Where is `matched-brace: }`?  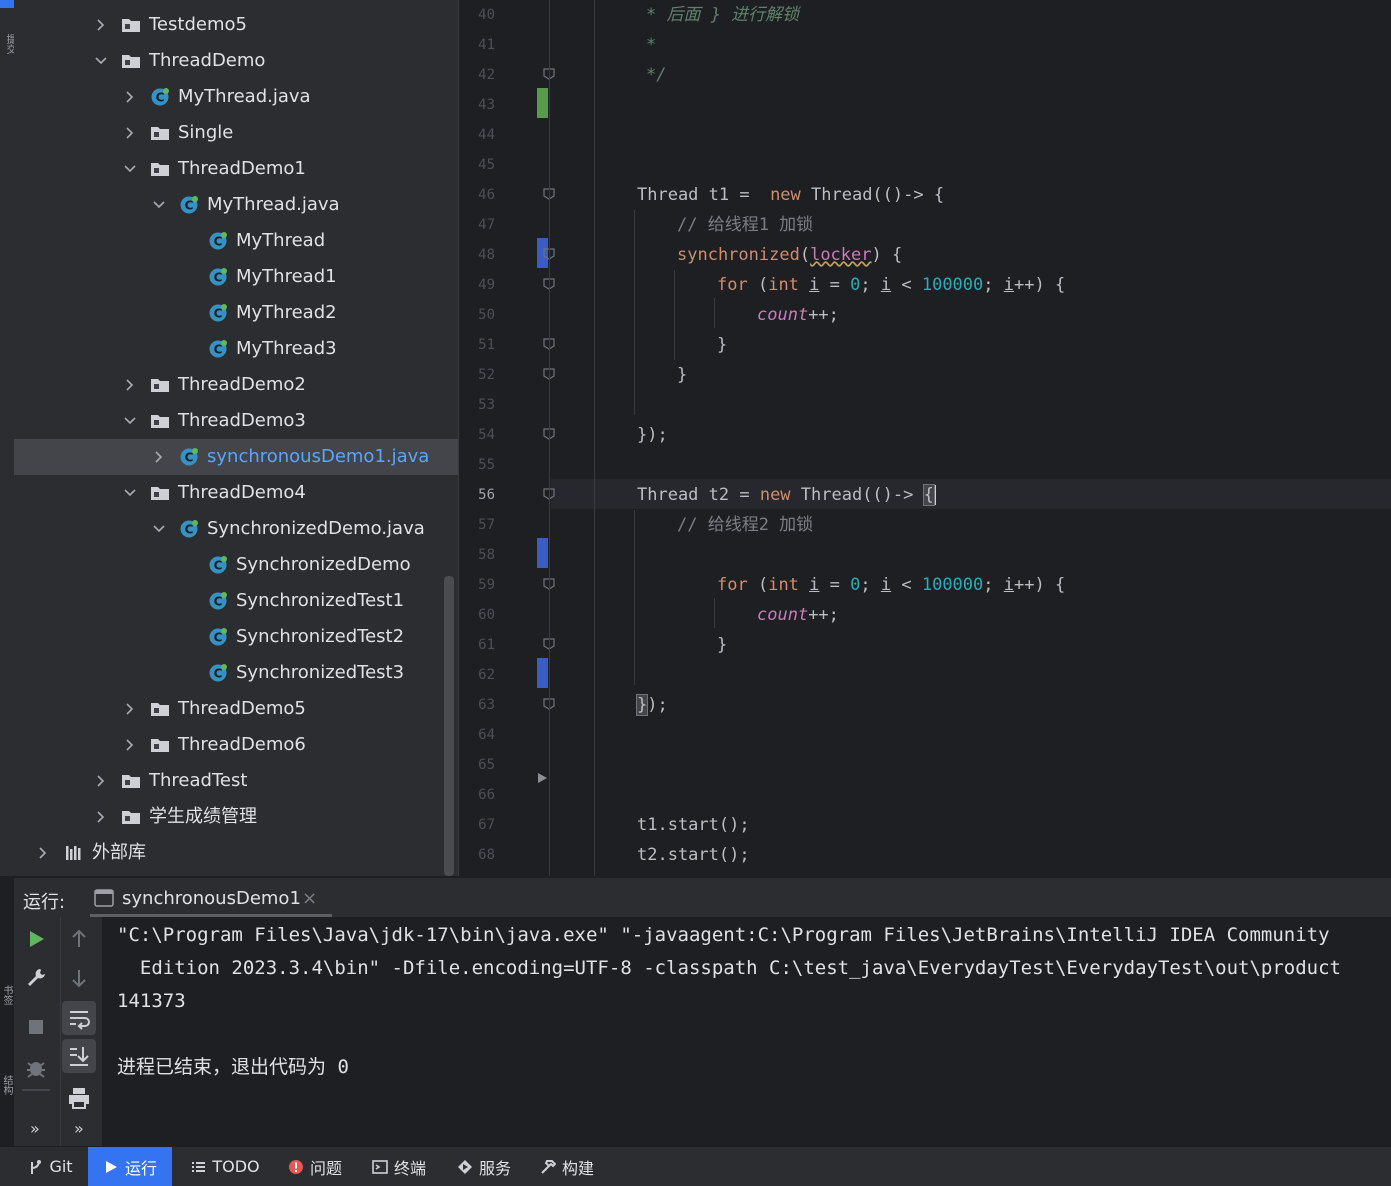
matched-brace: } is located at coordinates (642, 705).